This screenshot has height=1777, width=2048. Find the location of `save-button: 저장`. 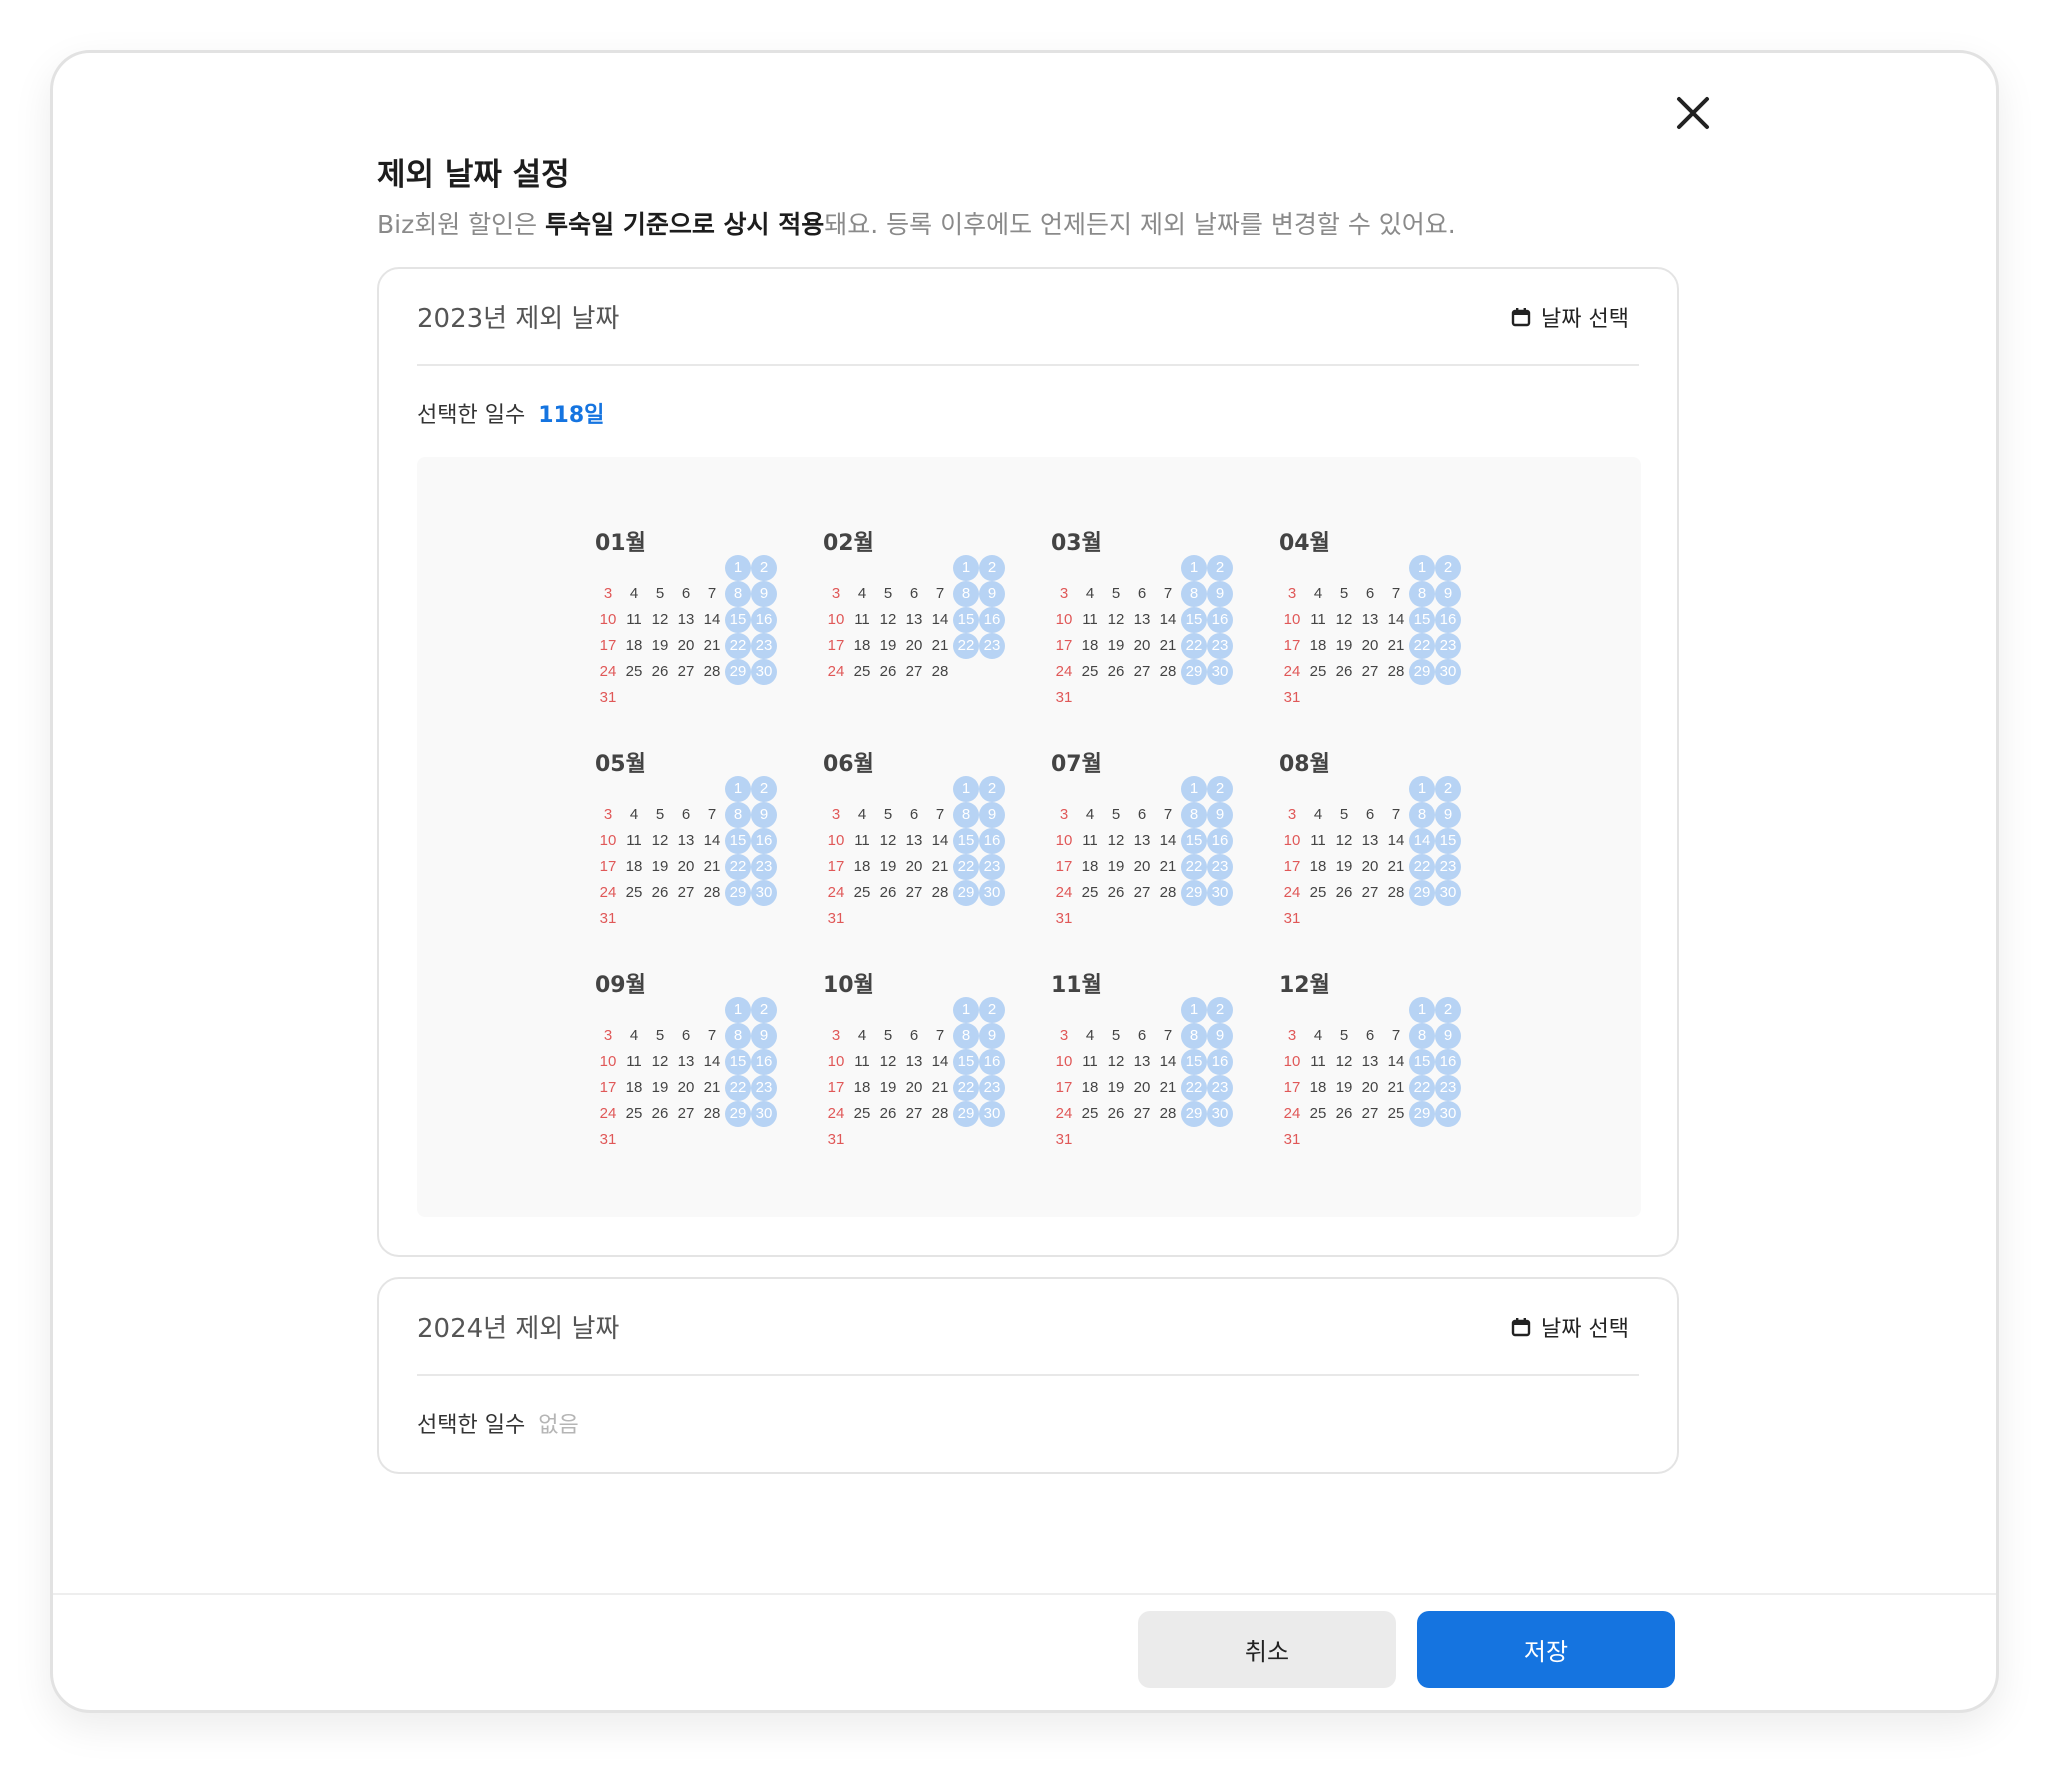

save-button: 저장 is located at coordinates (1546, 1649).